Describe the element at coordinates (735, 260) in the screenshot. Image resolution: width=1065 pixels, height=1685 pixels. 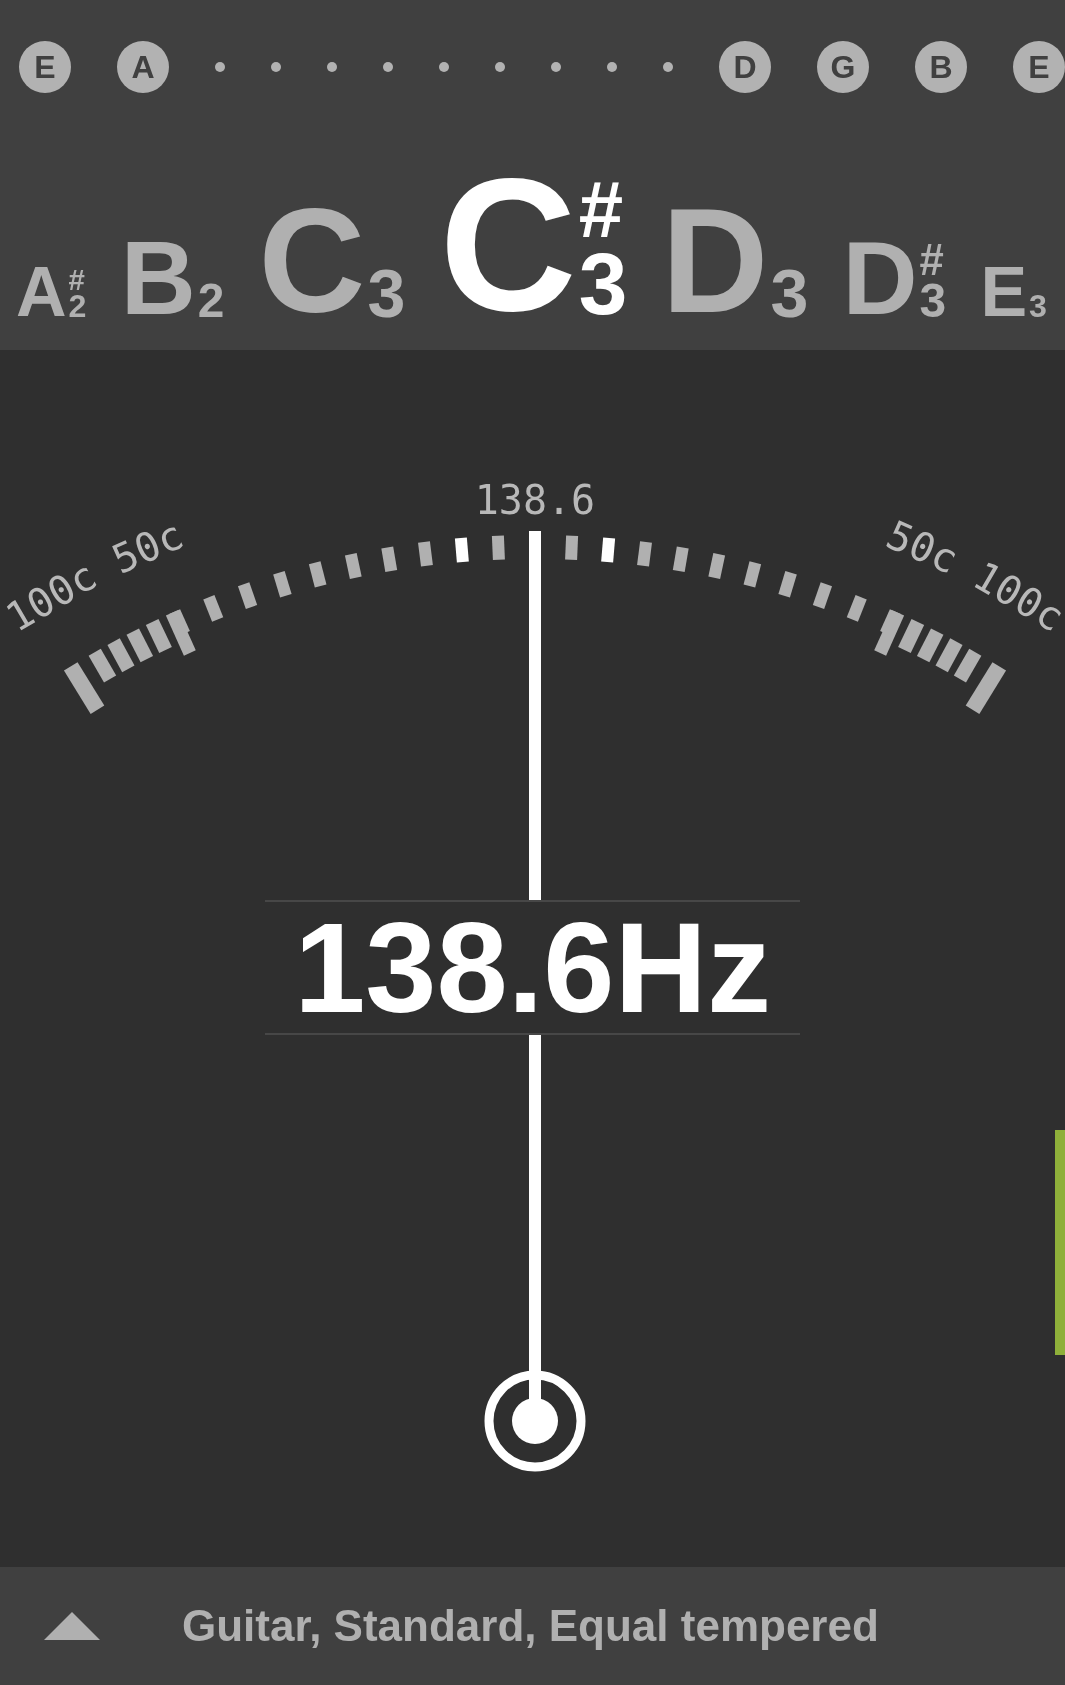
I see `note-name: D3` at that location.